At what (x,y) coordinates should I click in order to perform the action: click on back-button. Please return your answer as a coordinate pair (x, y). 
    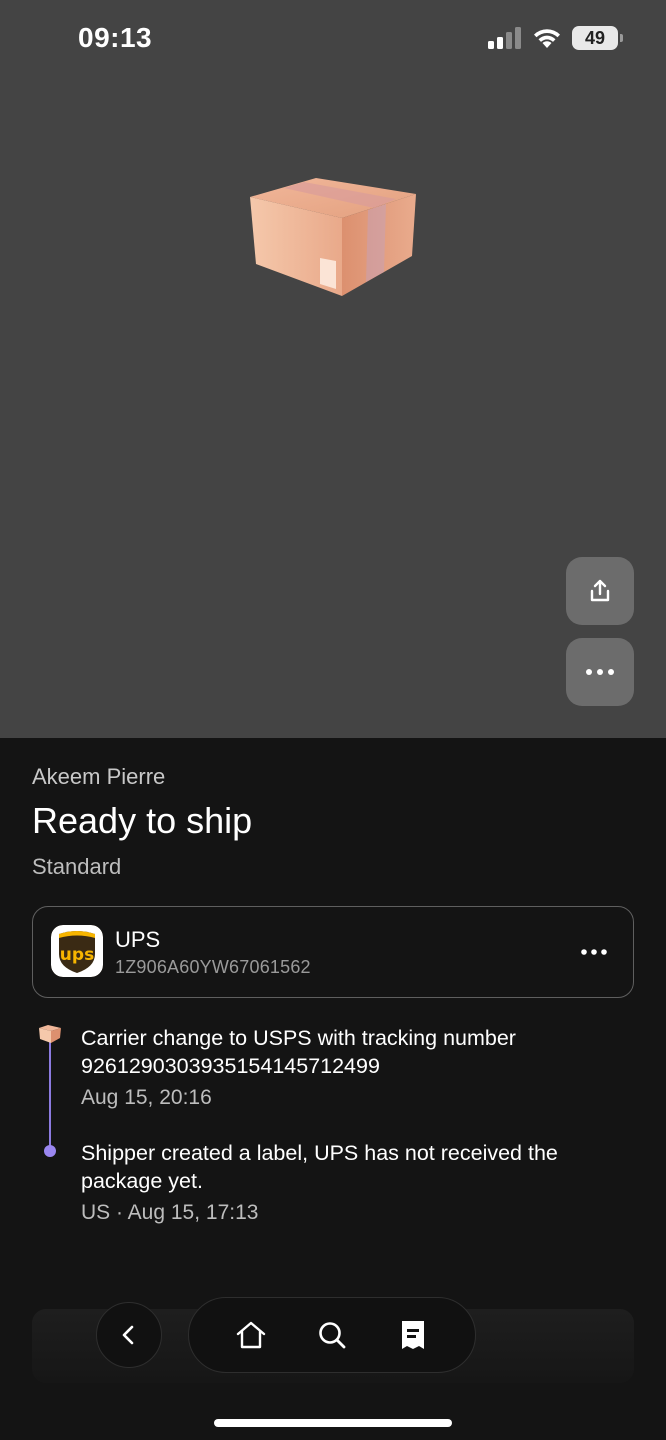
    Looking at the image, I should click on (129, 1335).